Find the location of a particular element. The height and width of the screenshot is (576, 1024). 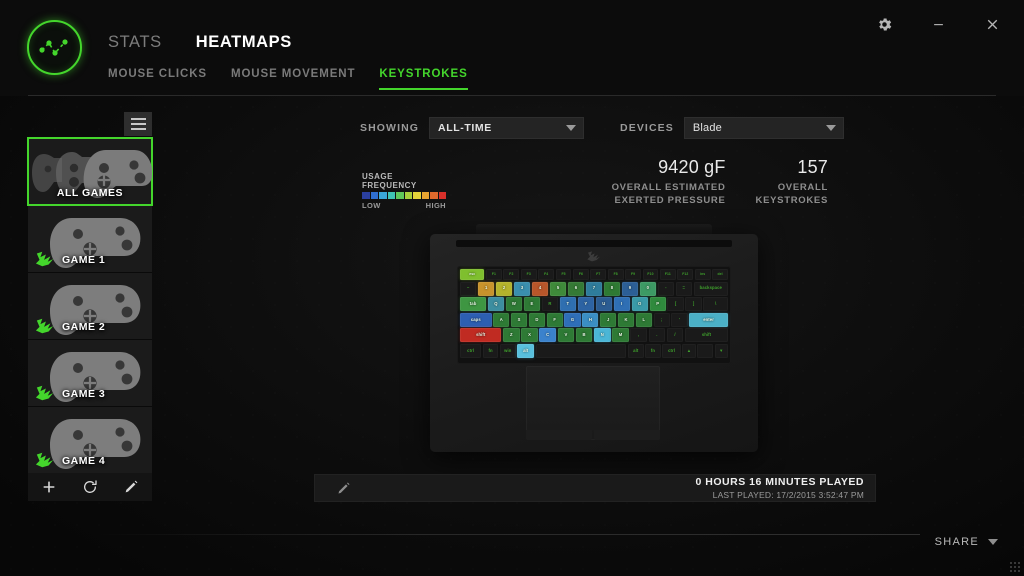

key-F4: F4 is located at coordinates (546, 274).